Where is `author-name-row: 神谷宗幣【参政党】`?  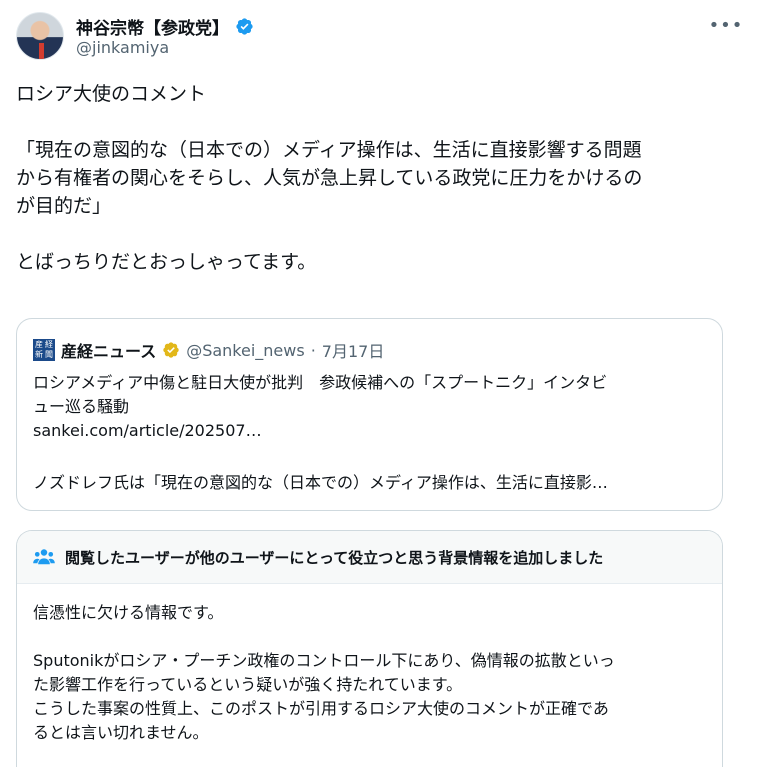
author-name-row: 神谷宗幣【参政党】 is located at coordinates (165, 26).